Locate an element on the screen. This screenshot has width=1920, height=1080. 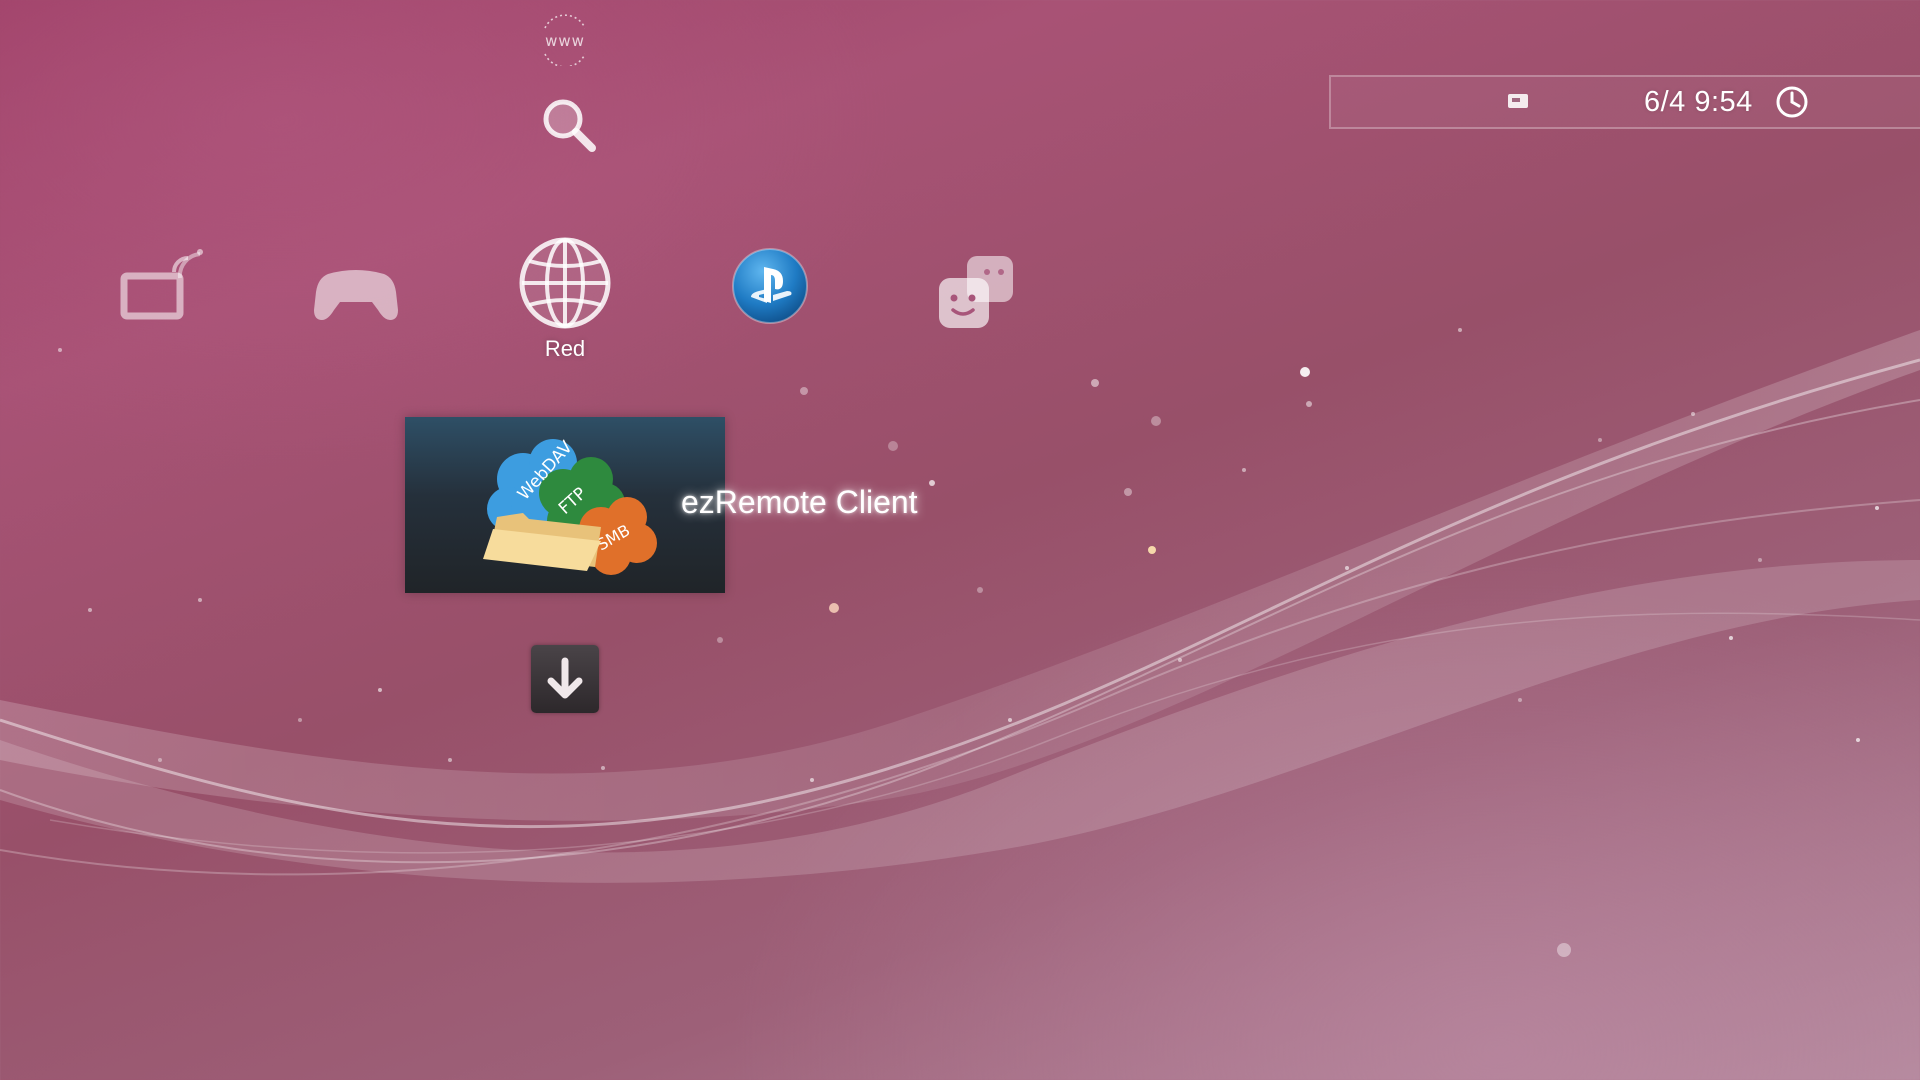
friends-icon is located at coordinates (975, 296).